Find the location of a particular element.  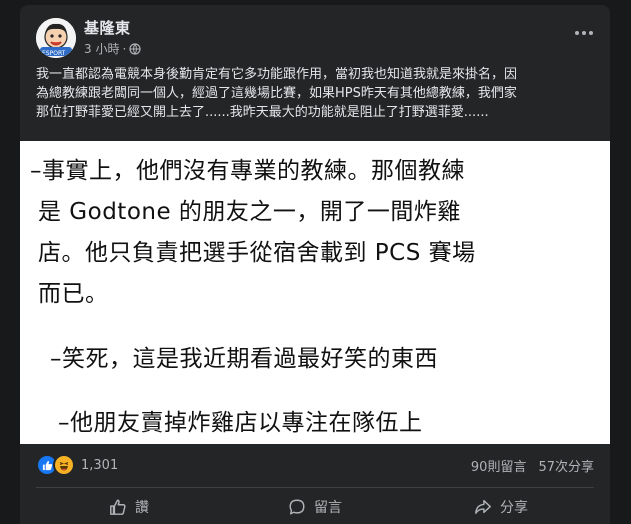

share-button: 分享 is located at coordinates (501, 507).